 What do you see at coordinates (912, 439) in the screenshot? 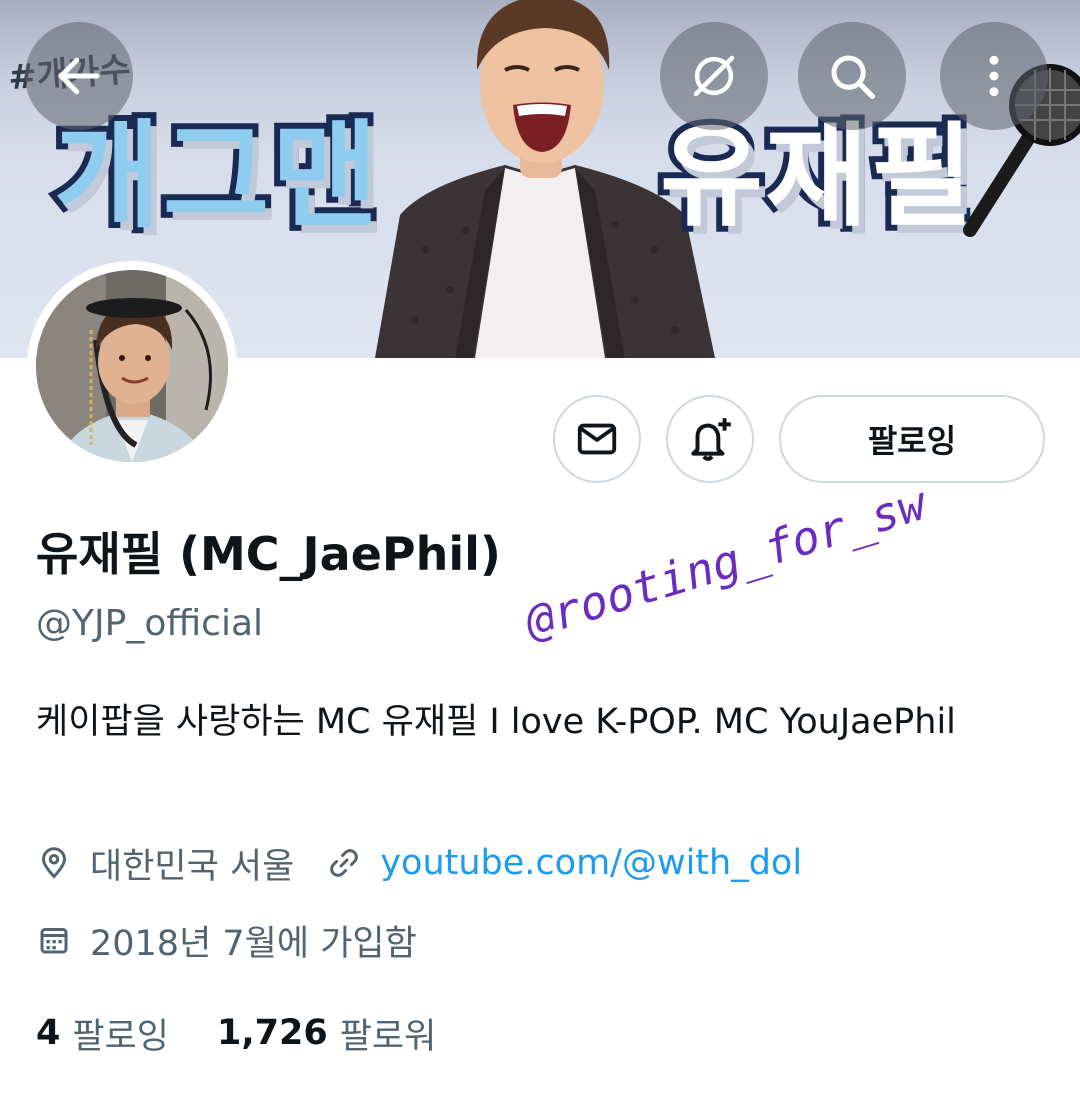
I see `following-button: 팔로잉` at bounding box center [912, 439].